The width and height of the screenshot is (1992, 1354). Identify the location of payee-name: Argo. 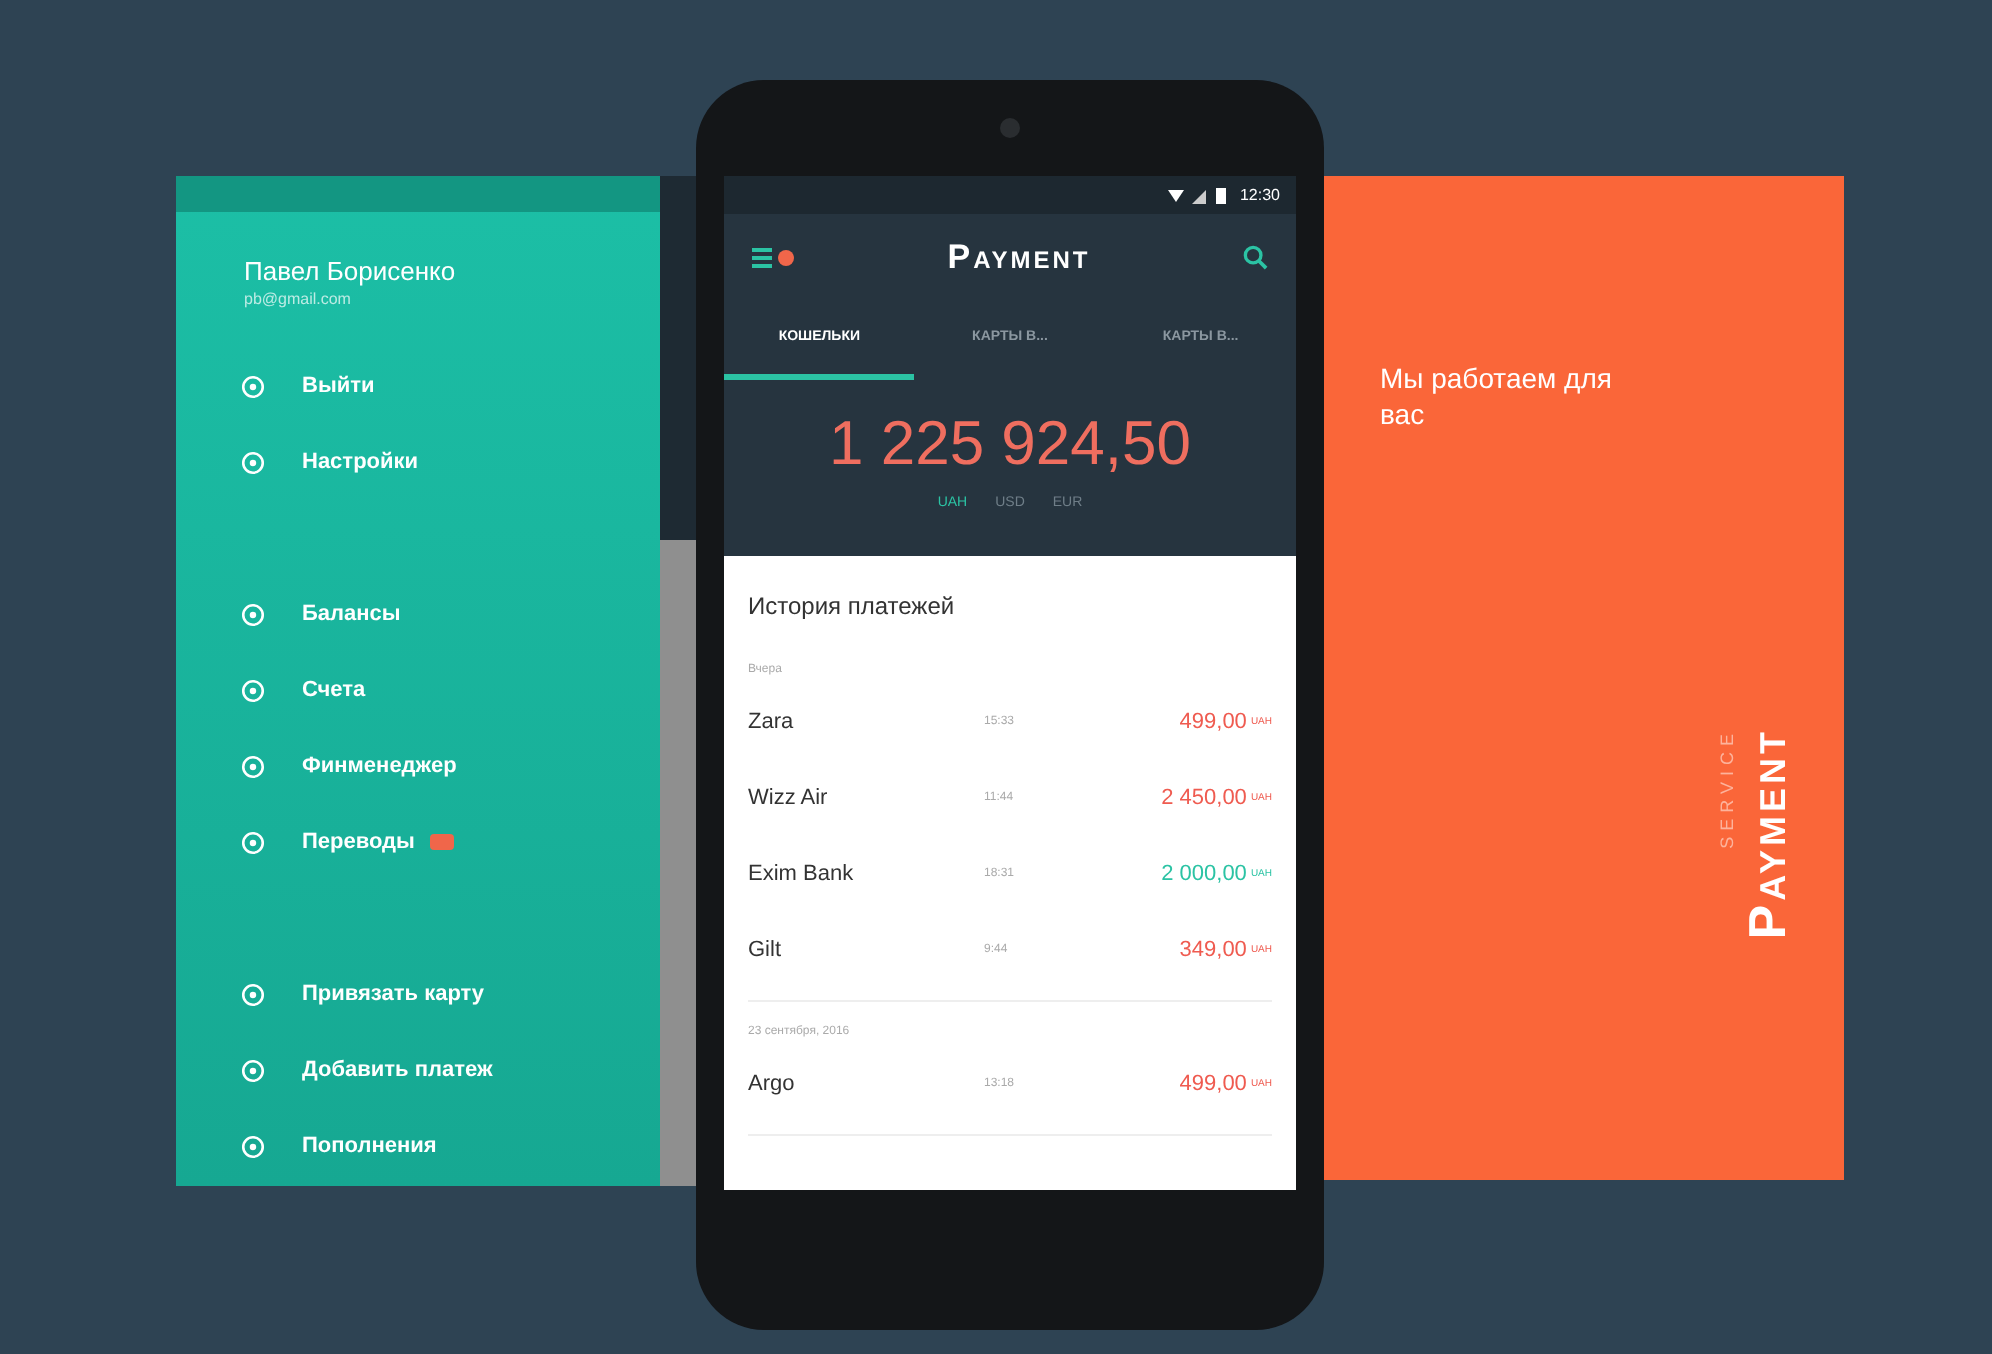
(772, 1084).